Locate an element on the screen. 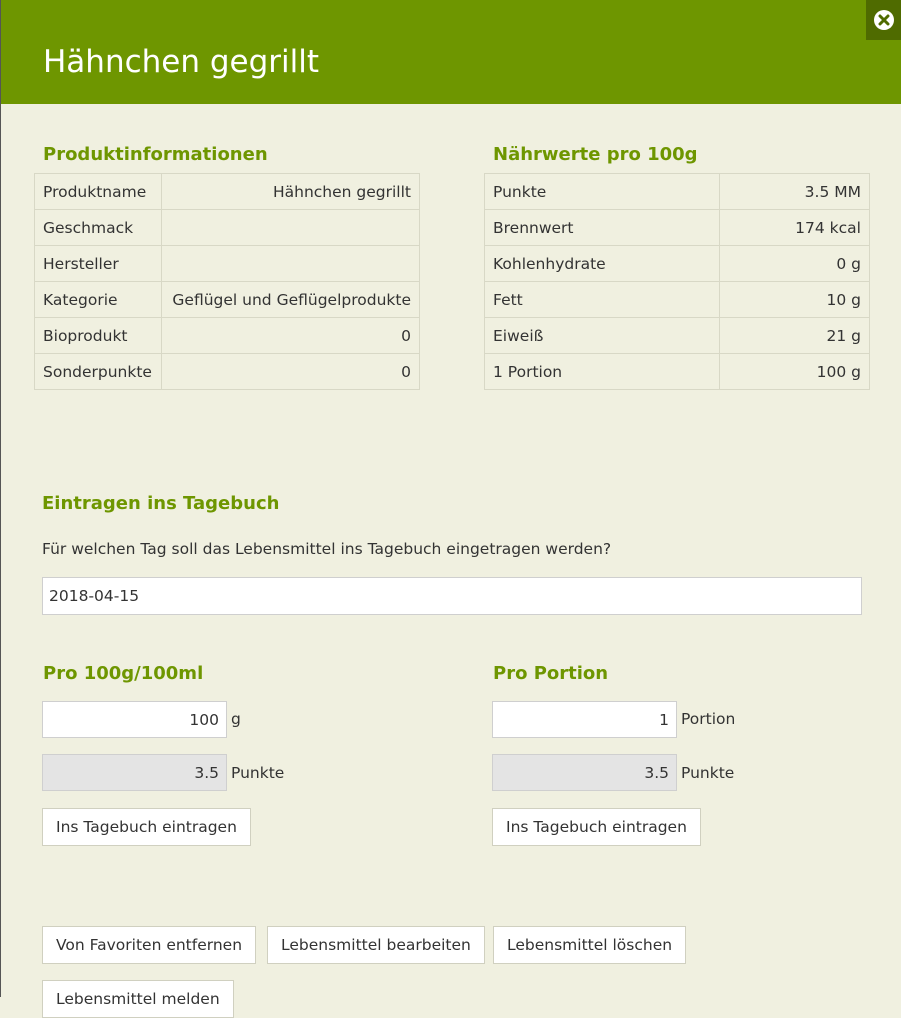 This screenshot has height=1018, width=901. close-button is located at coordinates (883, 20).